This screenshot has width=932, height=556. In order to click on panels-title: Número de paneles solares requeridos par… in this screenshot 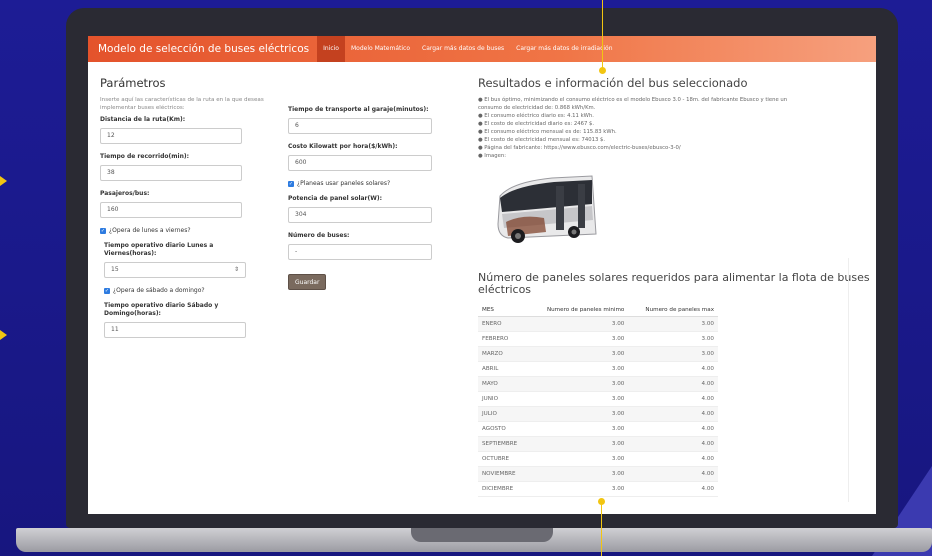, I will do `click(674, 283)`.